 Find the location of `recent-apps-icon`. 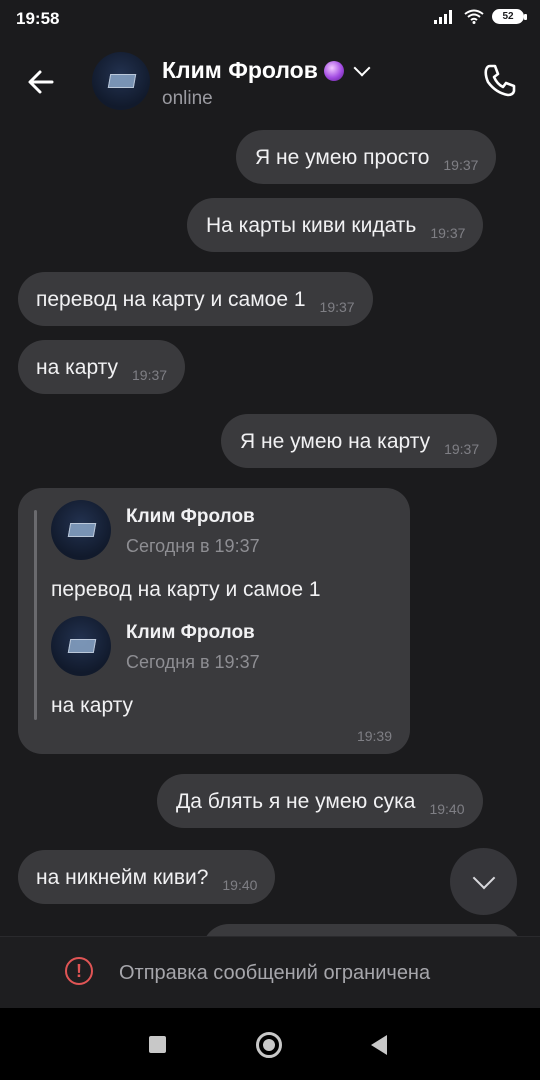

recent-apps-icon is located at coordinates (157, 1044).